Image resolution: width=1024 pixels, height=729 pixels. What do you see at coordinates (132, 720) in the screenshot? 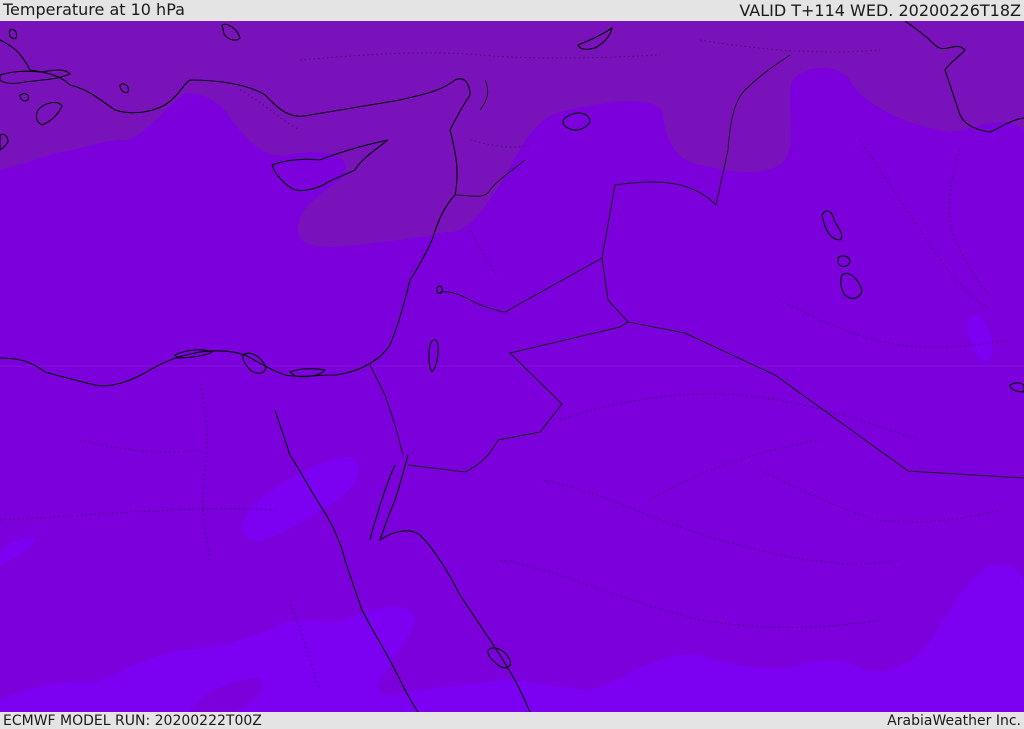
I see `model-run: ECMWF MODEL RUN: 20200222T00Z` at bounding box center [132, 720].